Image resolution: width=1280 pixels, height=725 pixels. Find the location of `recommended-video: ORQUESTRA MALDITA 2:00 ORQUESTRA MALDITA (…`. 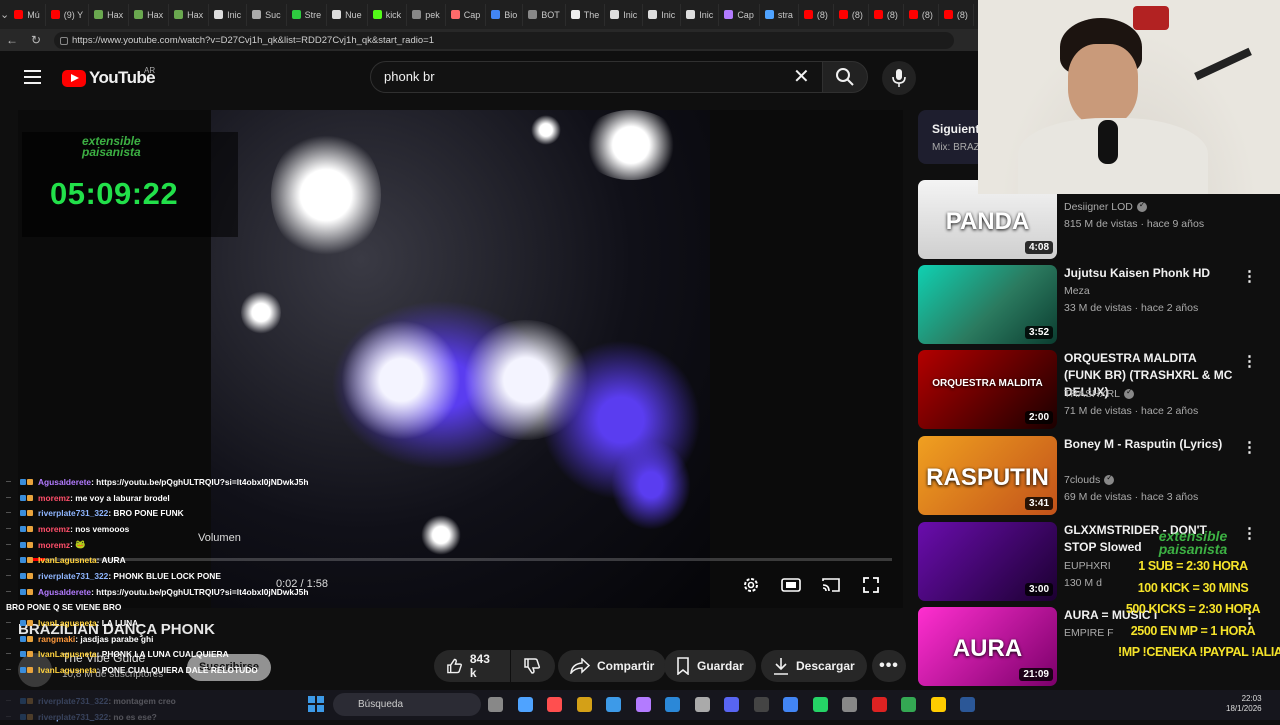

recommended-video: ORQUESTRA MALDITA 2:00 ORQUESTRA MALDITA (… is located at coordinates (1093, 390).